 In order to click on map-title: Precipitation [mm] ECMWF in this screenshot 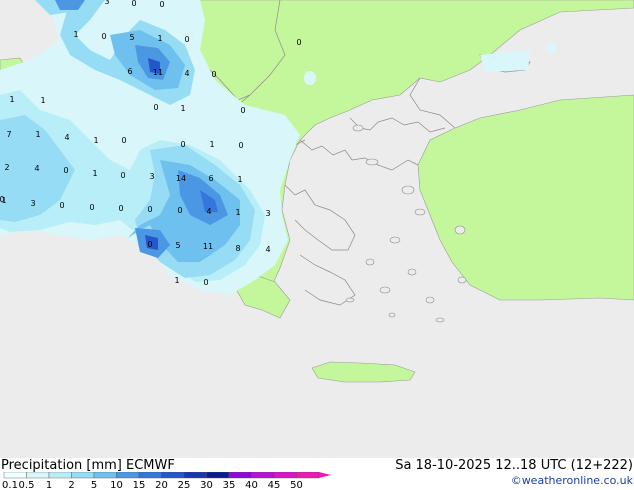, I will do `click(88, 465)`.